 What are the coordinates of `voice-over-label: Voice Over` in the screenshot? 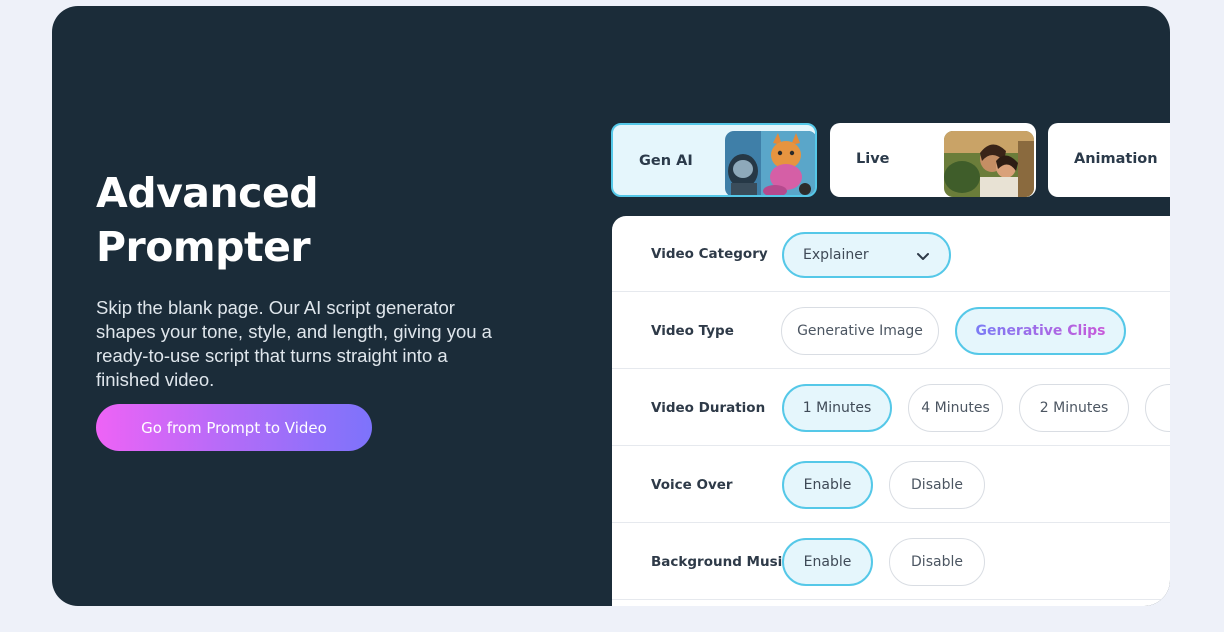 It's located at (692, 485).